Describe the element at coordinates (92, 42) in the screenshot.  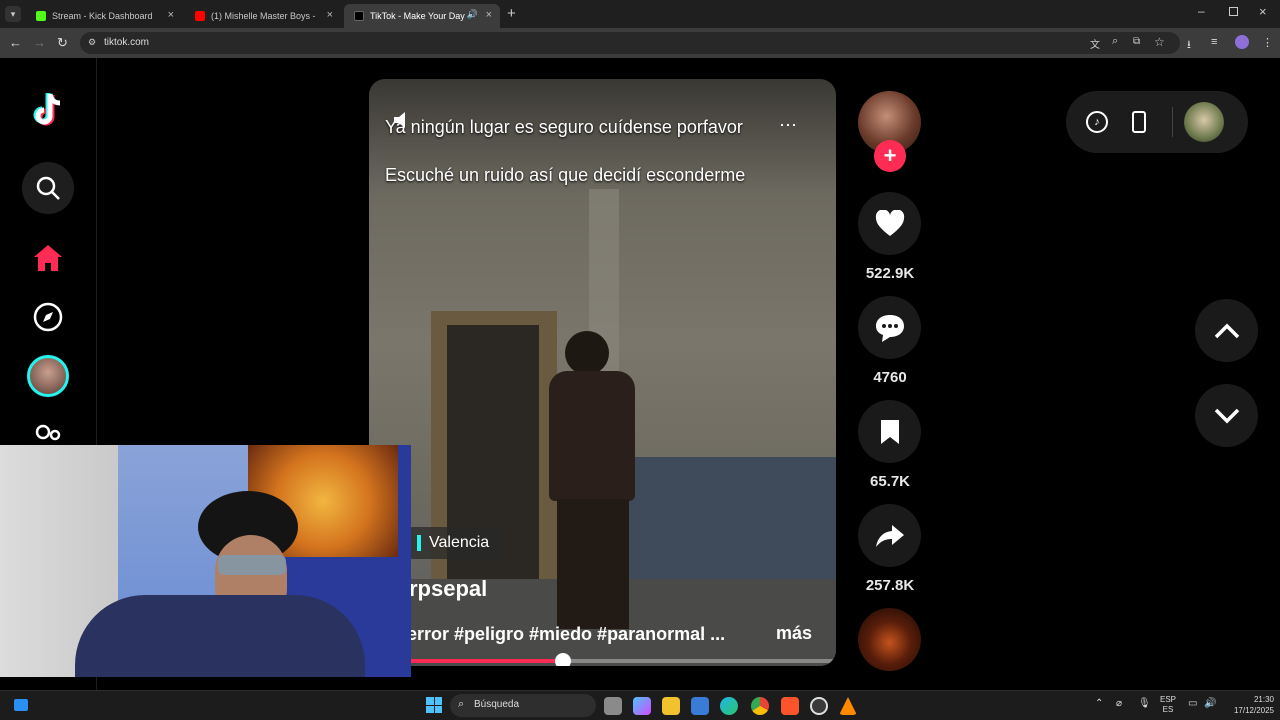
I see `site-info-icon: ⚙` at that location.